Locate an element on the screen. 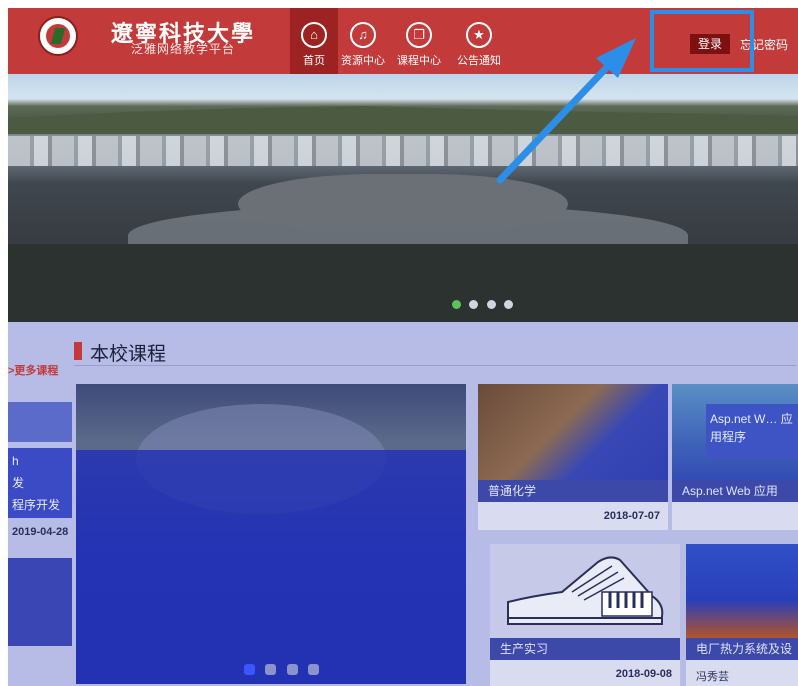 The height and width of the screenshot is (686, 798). course-title: 普通化学 is located at coordinates (573, 491).